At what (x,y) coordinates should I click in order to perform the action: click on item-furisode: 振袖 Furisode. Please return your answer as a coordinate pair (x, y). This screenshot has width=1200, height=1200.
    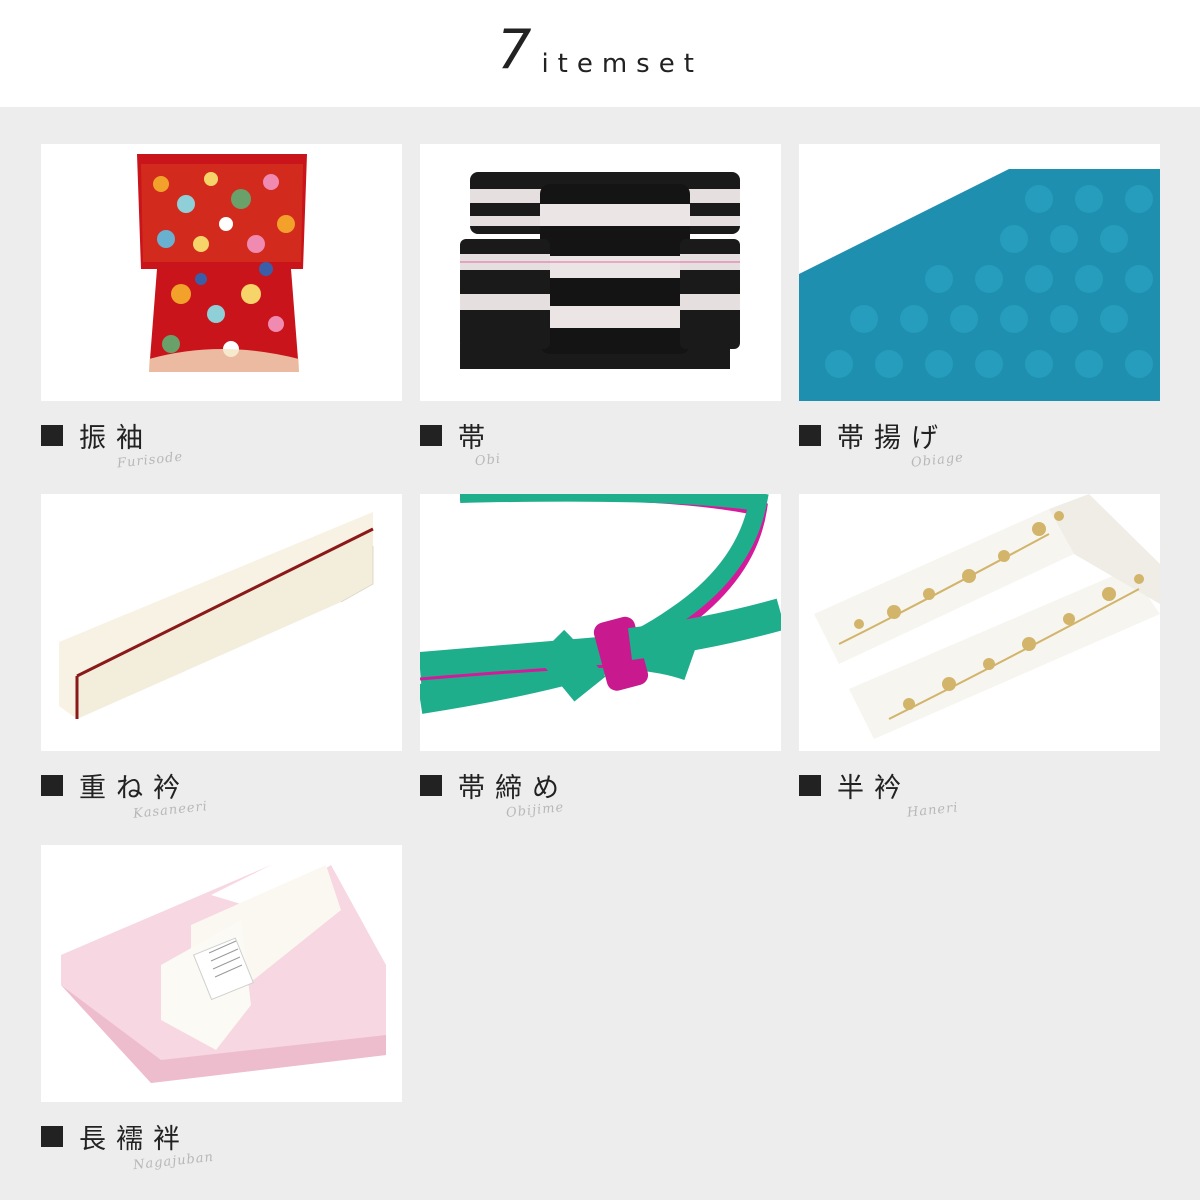
    Looking at the image, I should click on (221, 307).